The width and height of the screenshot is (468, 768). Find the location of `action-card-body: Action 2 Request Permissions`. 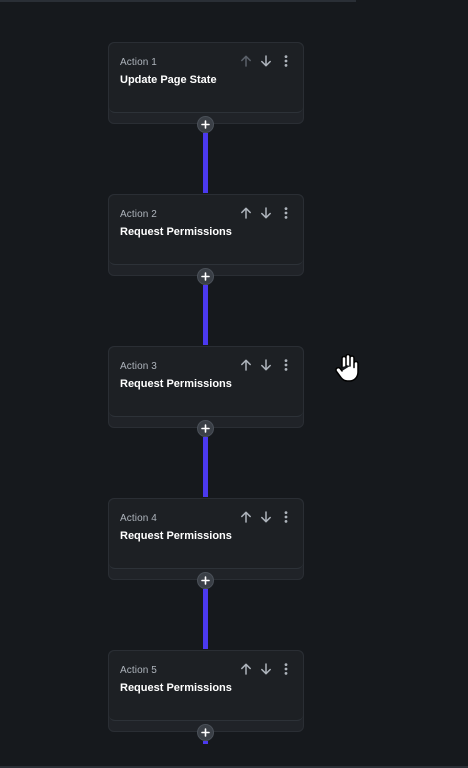

action-card-body: Action 2 Request Permissions is located at coordinates (206, 230).